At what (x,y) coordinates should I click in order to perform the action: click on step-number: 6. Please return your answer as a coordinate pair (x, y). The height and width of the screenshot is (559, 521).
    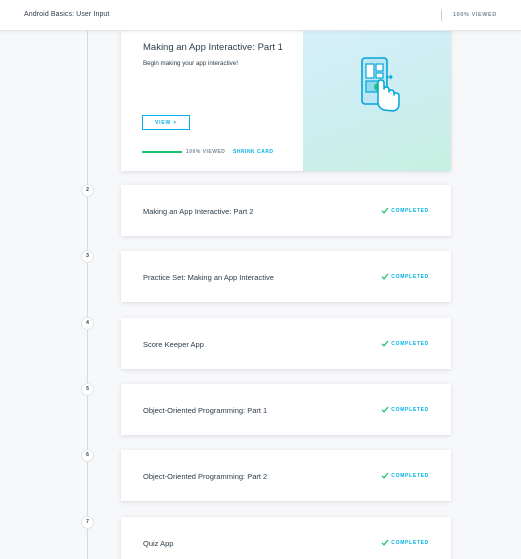
    Looking at the image, I should click on (87, 455).